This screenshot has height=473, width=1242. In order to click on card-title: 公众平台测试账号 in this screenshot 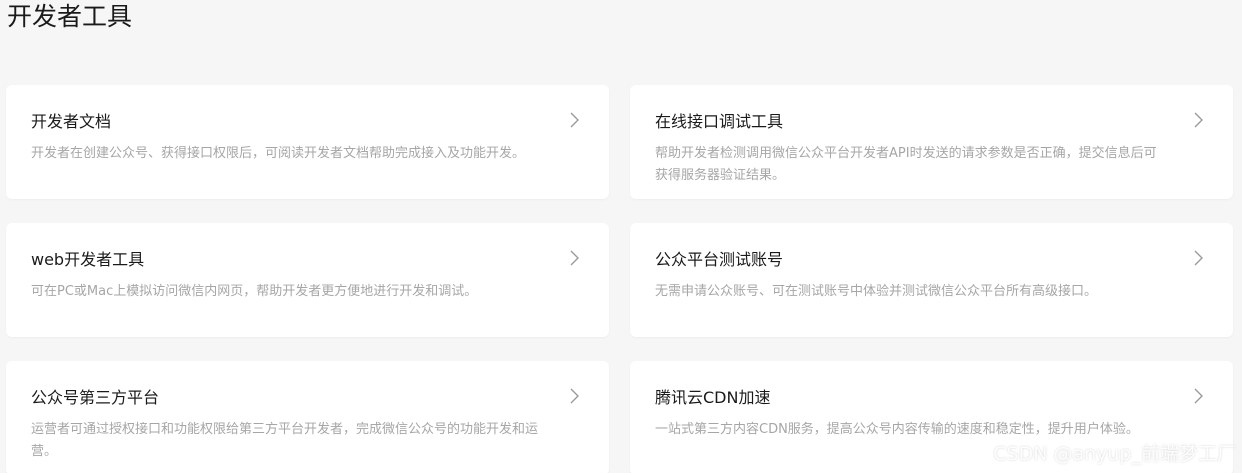, I will do `click(719, 259)`.